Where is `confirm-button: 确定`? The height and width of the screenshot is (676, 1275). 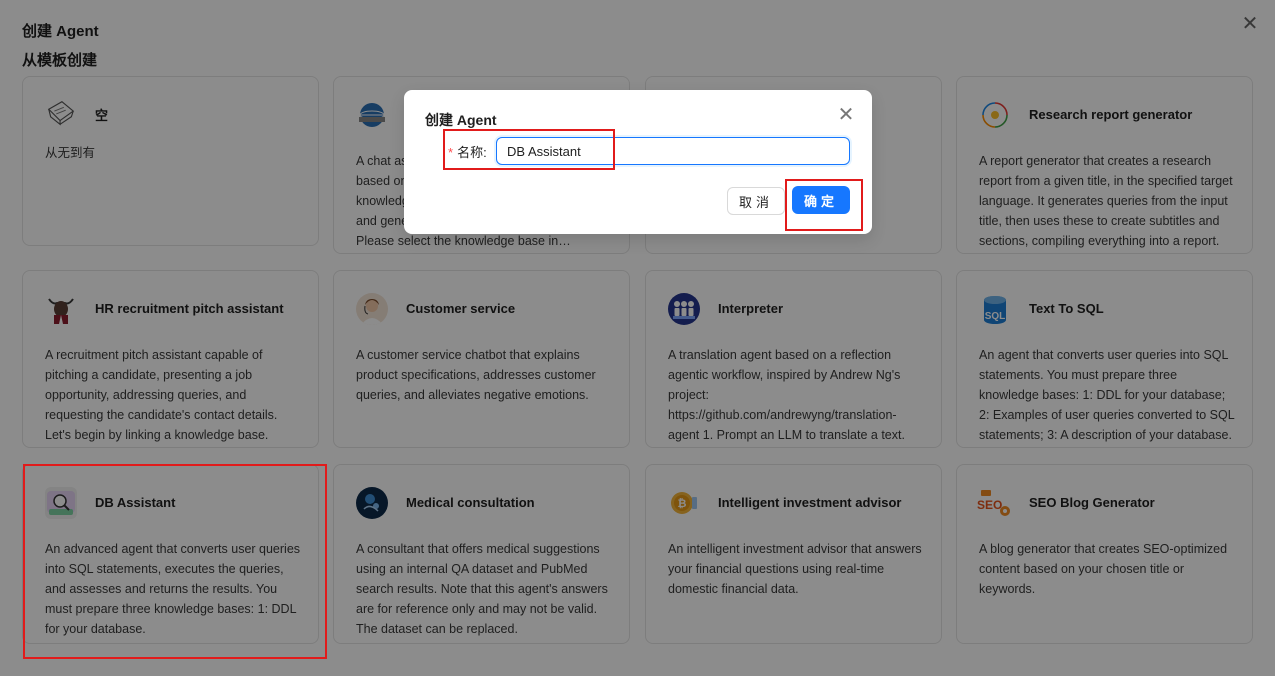
confirm-button: 确定 is located at coordinates (821, 200).